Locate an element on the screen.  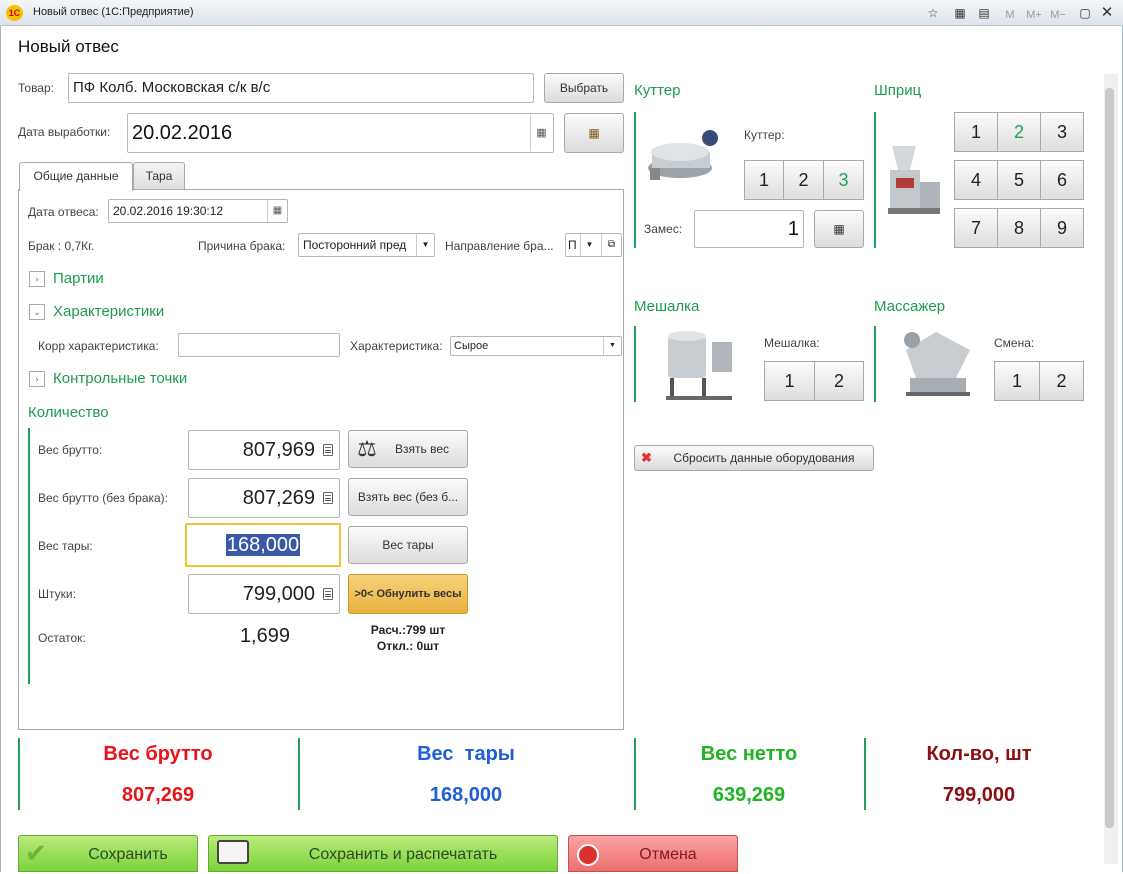
select-product-button: Выбрать is located at coordinates (584, 88).